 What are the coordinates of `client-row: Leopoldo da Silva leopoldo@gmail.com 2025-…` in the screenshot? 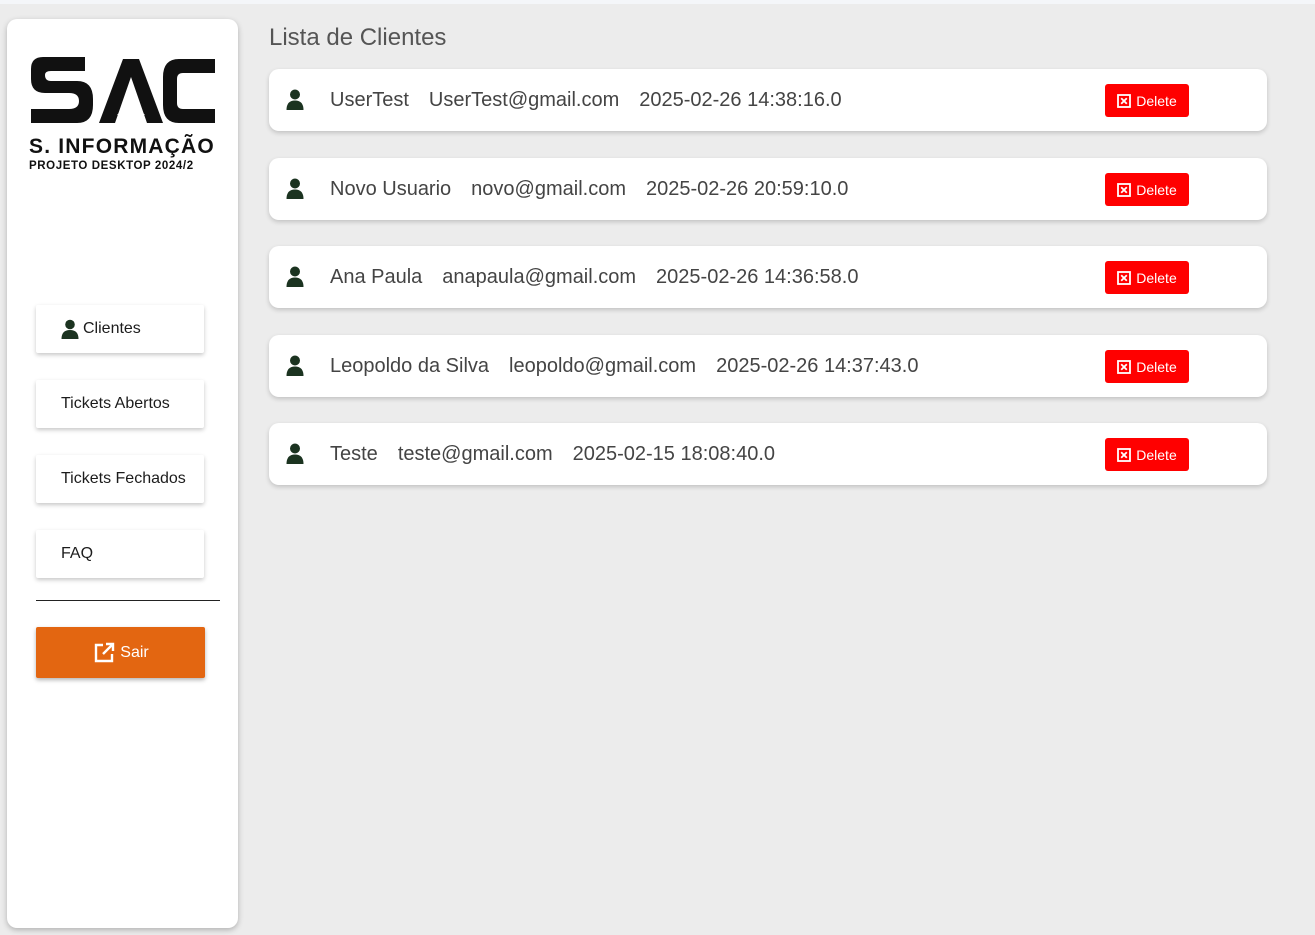 It's located at (768, 366).